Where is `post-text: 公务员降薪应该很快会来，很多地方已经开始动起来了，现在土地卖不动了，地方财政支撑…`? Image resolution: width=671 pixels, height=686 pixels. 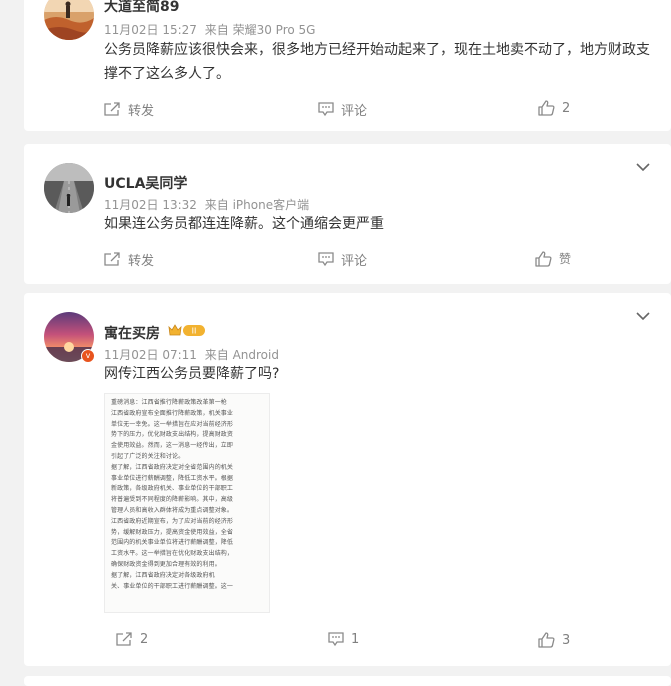 post-text: 公务员降薪应该很快会来，很多地方已经开始动起来了，现在土地卖不动了，地方财政支撑… is located at coordinates (377, 62).